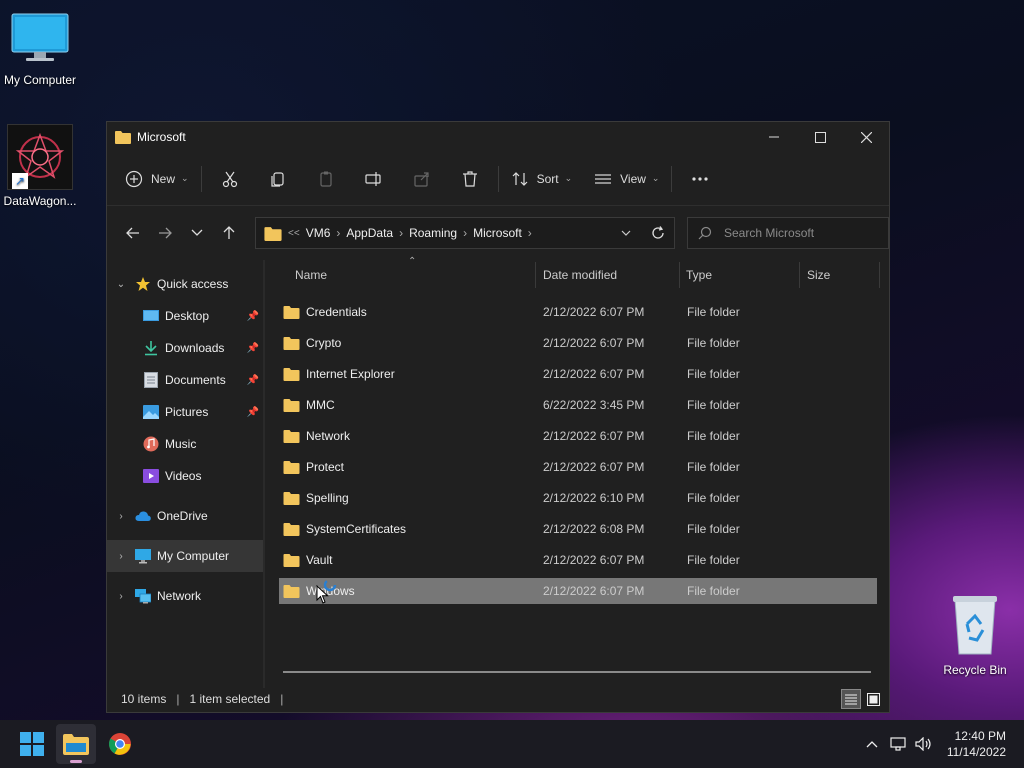 The width and height of the screenshot is (1024, 768). Describe the element at coordinates (799, 233) in the screenshot. I see `search-input` at that location.